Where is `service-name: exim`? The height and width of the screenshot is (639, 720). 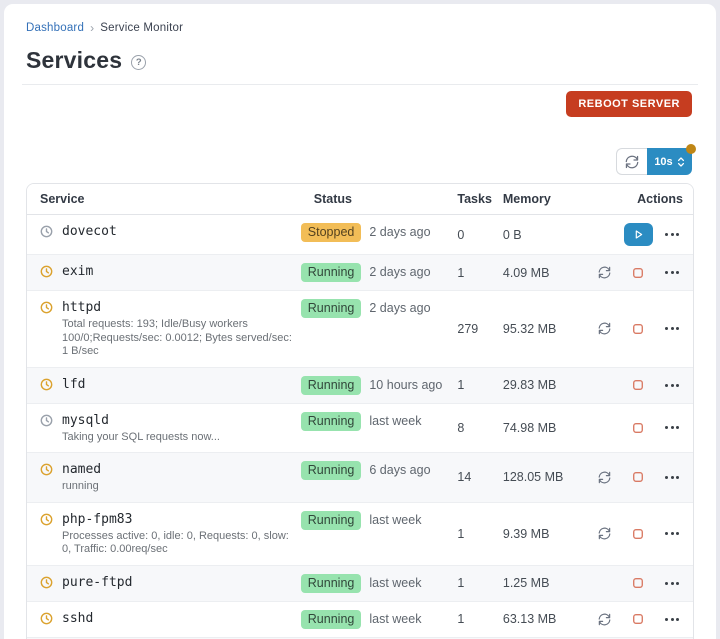 service-name: exim is located at coordinates (78, 271).